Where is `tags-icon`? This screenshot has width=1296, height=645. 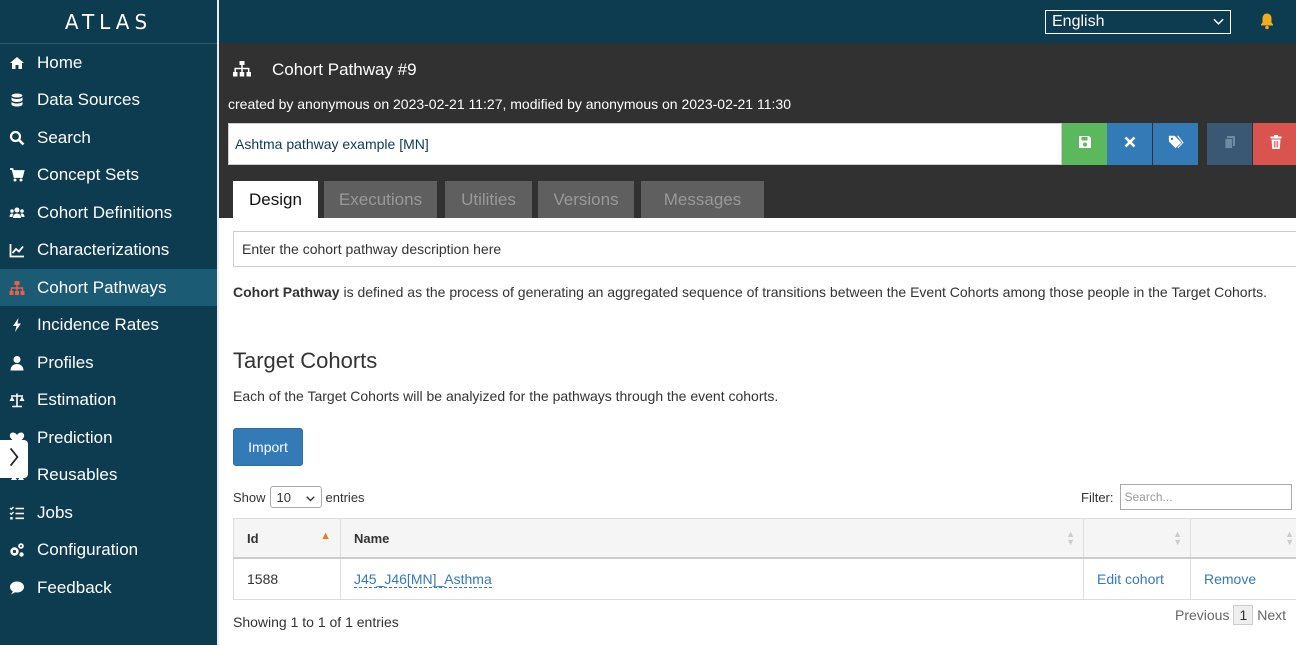 tags-icon is located at coordinates (1176, 144).